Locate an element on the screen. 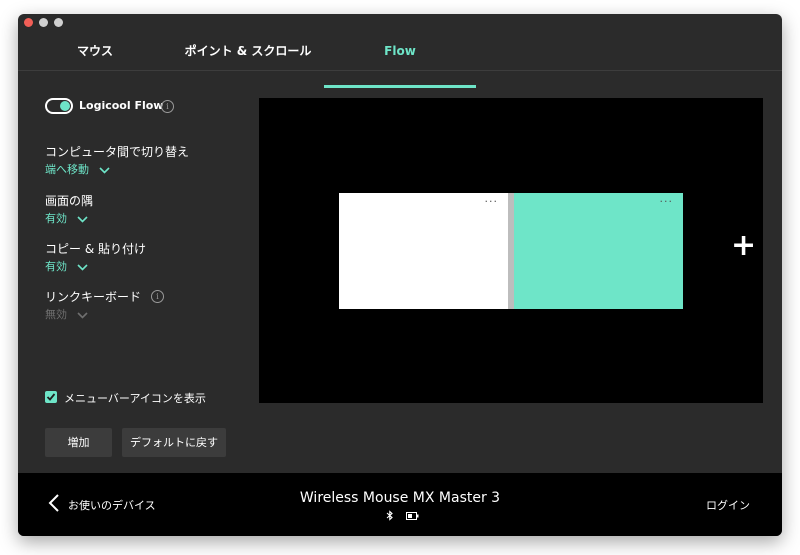  tab-bar: マウス ポイント & スクロール Flow is located at coordinates (400, 60).